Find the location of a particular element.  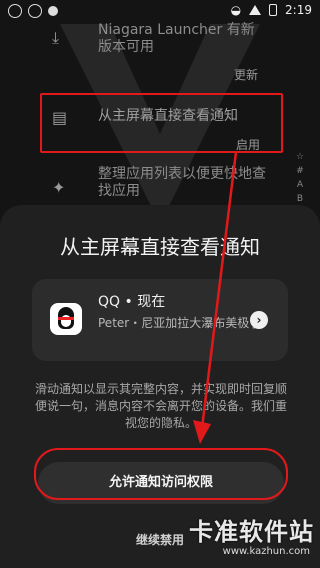

alphabet-letter: B is located at coordinates (300, 199).